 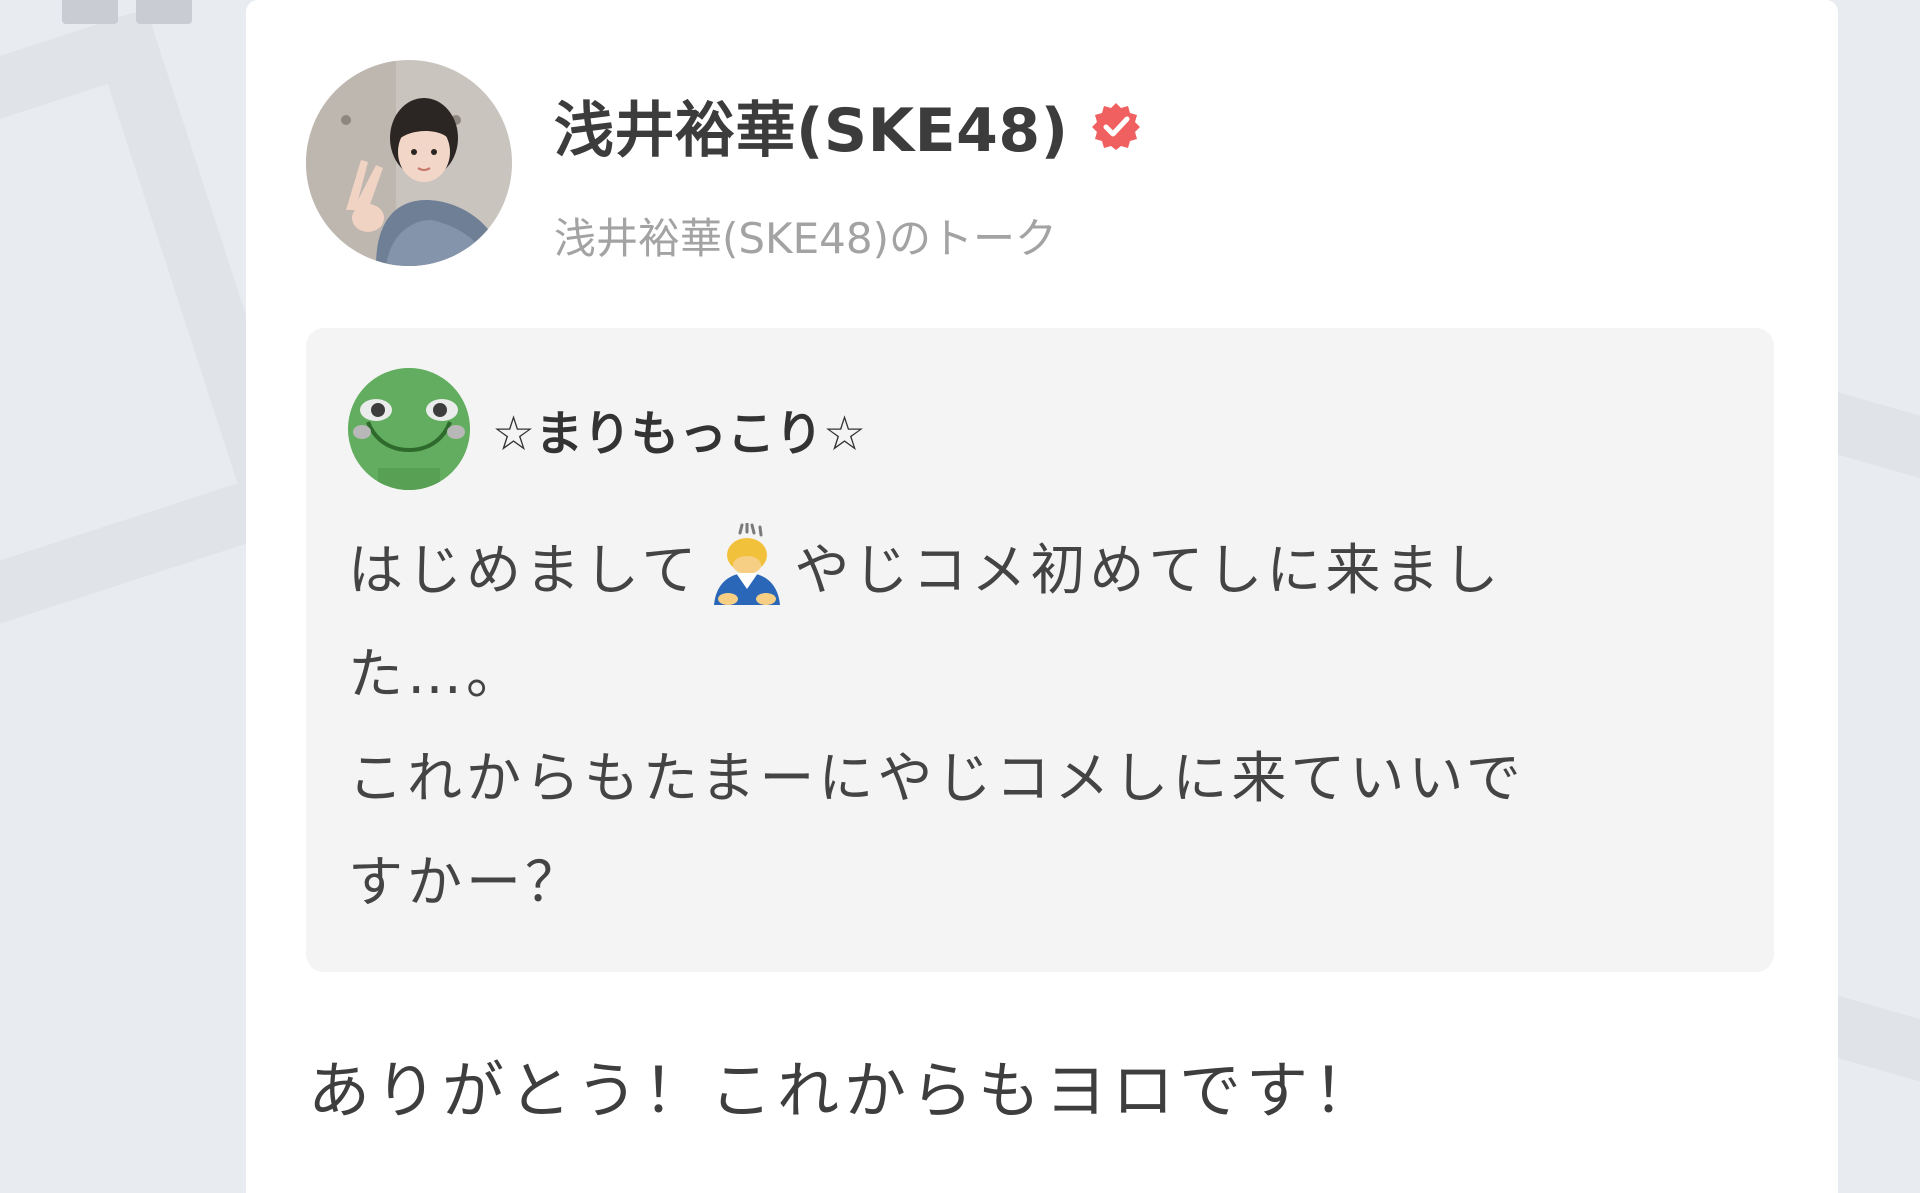 What do you see at coordinates (466, 882) in the screenshot?
I see `comment-line: すかー？` at bounding box center [466, 882].